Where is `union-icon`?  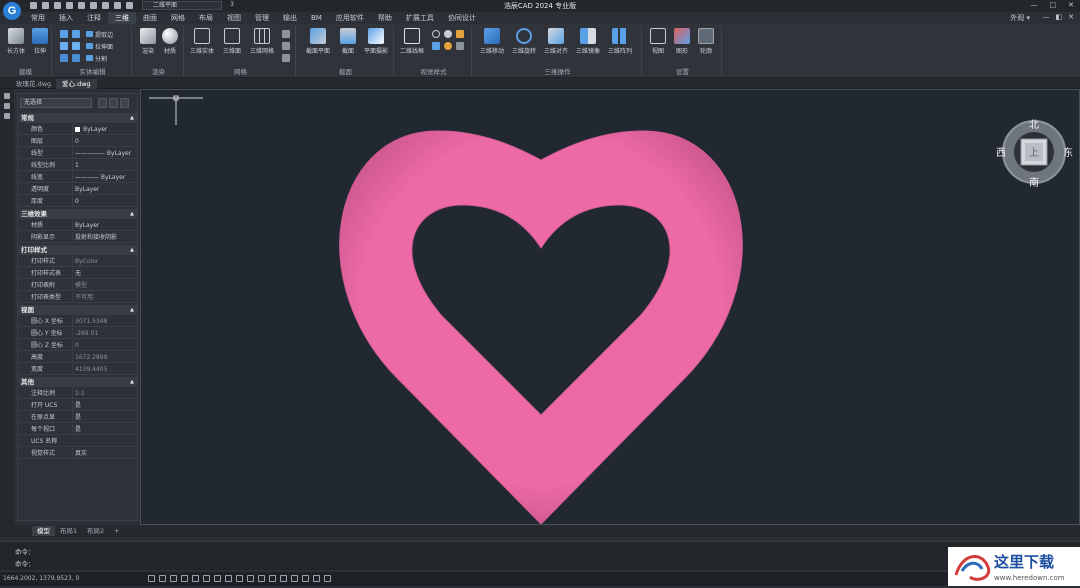 union-icon is located at coordinates (64, 34).